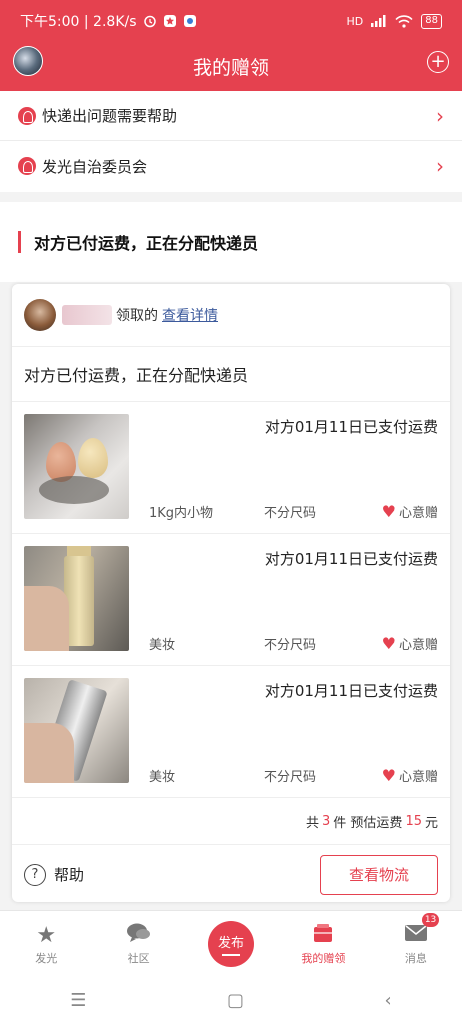 This screenshot has height=1028, width=462. Describe the element at coordinates (78, 22) in the screenshot. I see `status-time: 下午5:00 | 2.8K/s` at that location.